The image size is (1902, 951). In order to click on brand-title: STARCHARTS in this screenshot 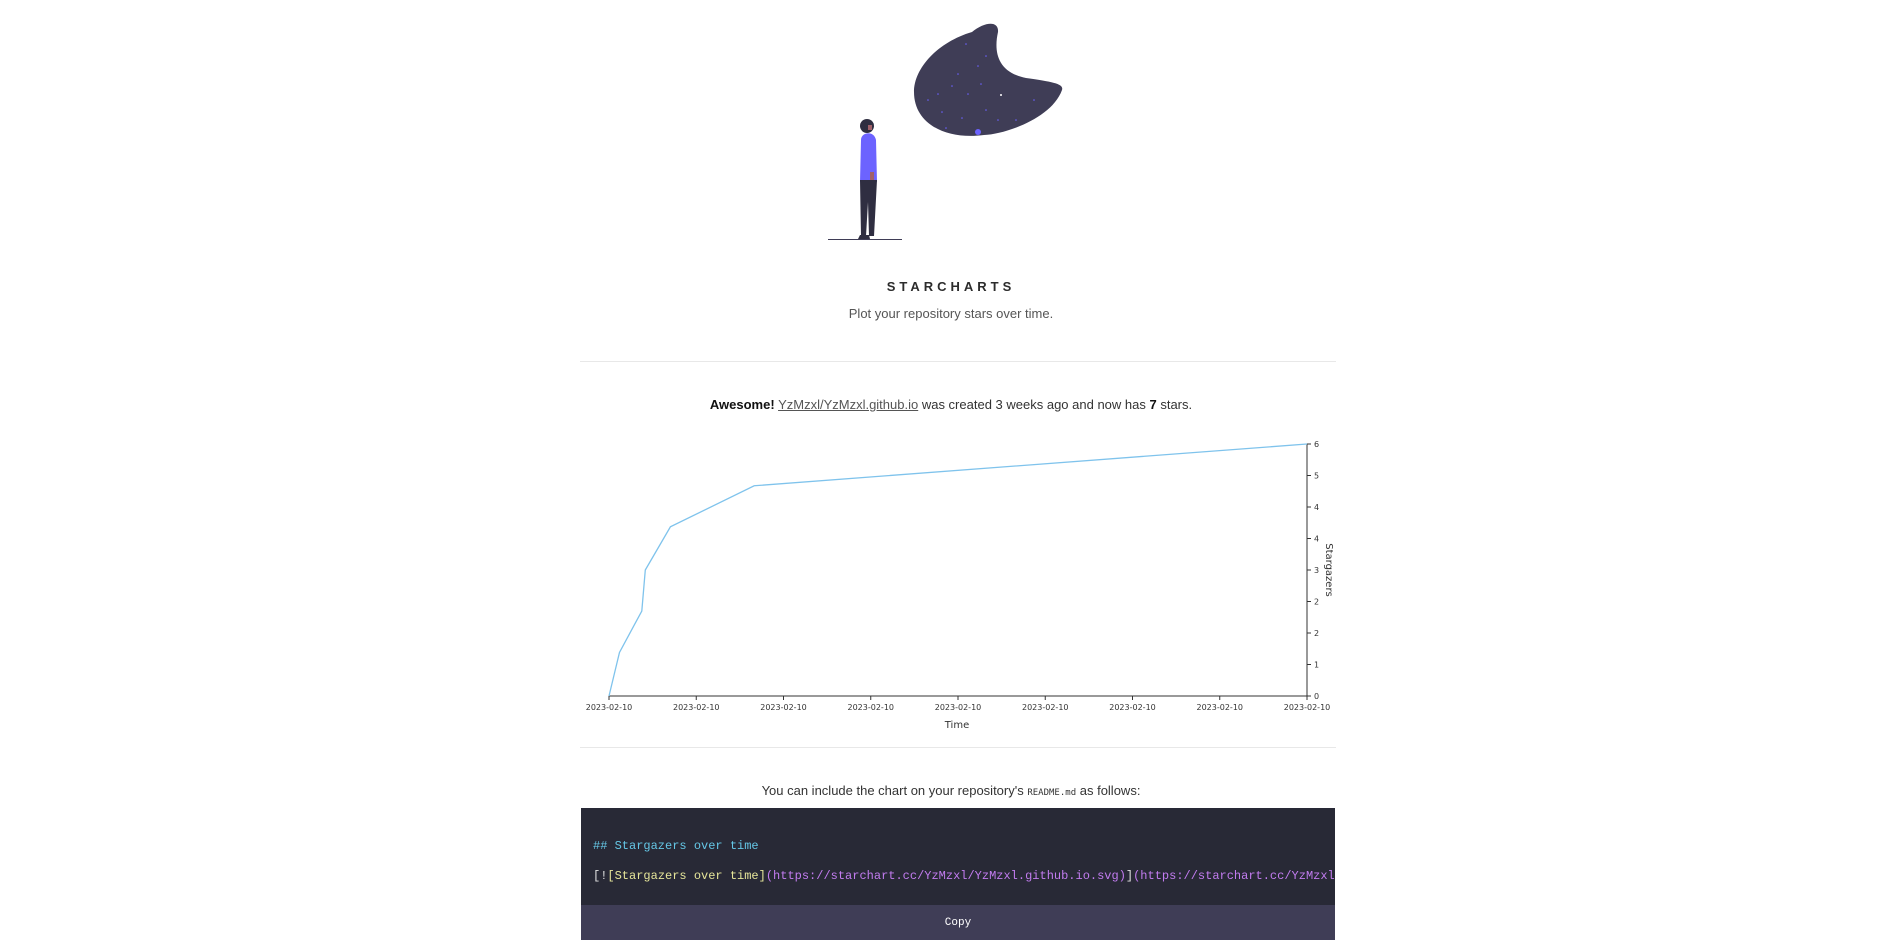, I will do `click(951, 286)`.